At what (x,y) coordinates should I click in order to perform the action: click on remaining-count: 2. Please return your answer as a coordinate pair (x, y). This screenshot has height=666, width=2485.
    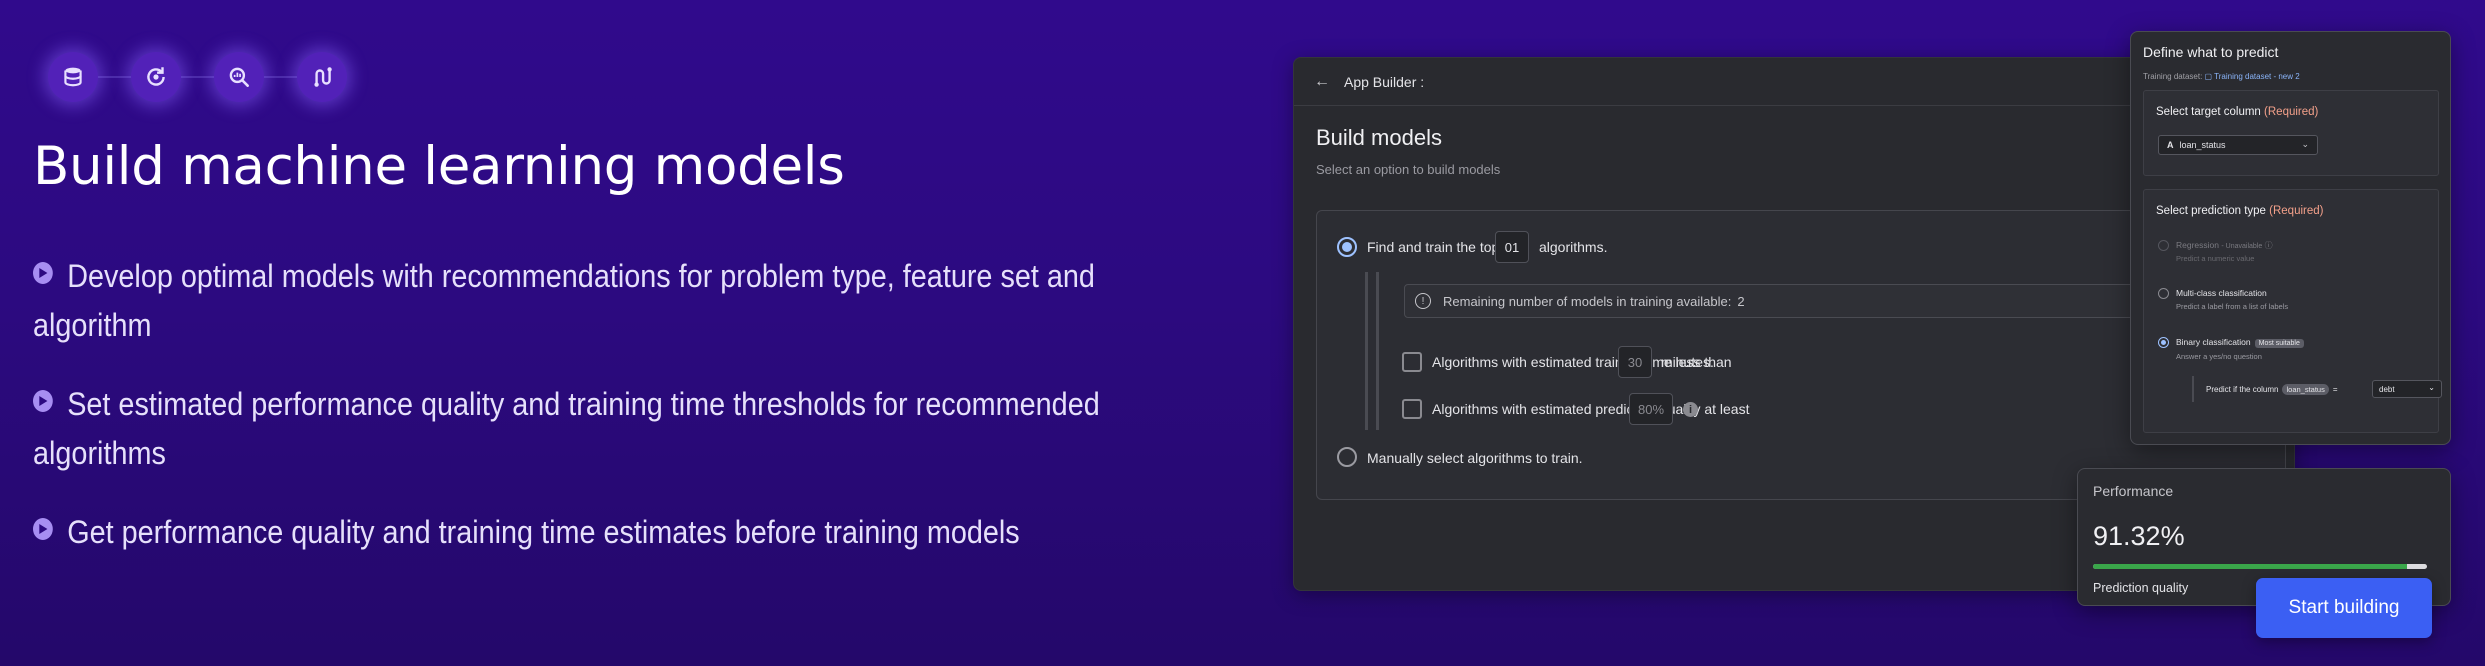
    Looking at the image, I should click on (1741, 301).